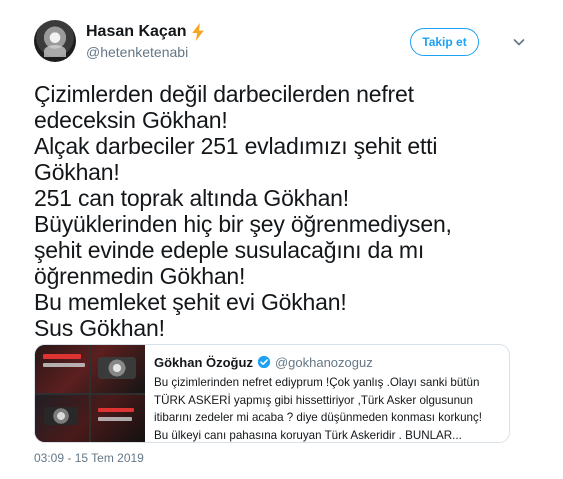  What do you see at coordinates (99, 328) in the screenshot?
I see `tweet-text-line: Sus Gökhan!` at bounding box center [99, 328].